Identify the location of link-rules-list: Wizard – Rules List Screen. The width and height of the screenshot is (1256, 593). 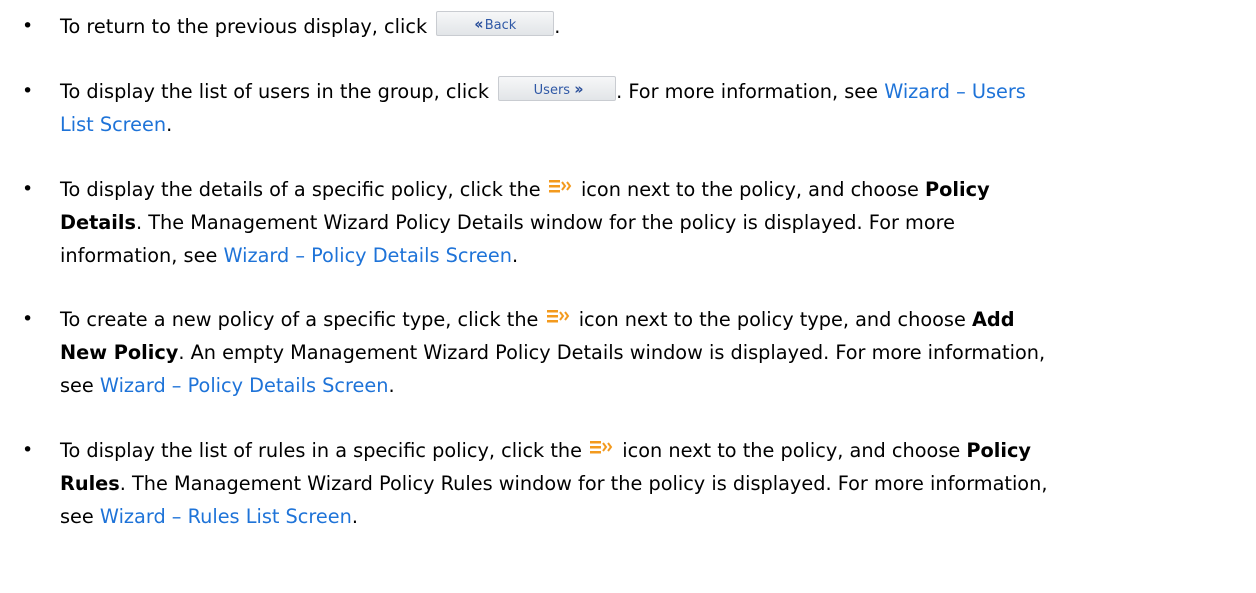
(226, 516).